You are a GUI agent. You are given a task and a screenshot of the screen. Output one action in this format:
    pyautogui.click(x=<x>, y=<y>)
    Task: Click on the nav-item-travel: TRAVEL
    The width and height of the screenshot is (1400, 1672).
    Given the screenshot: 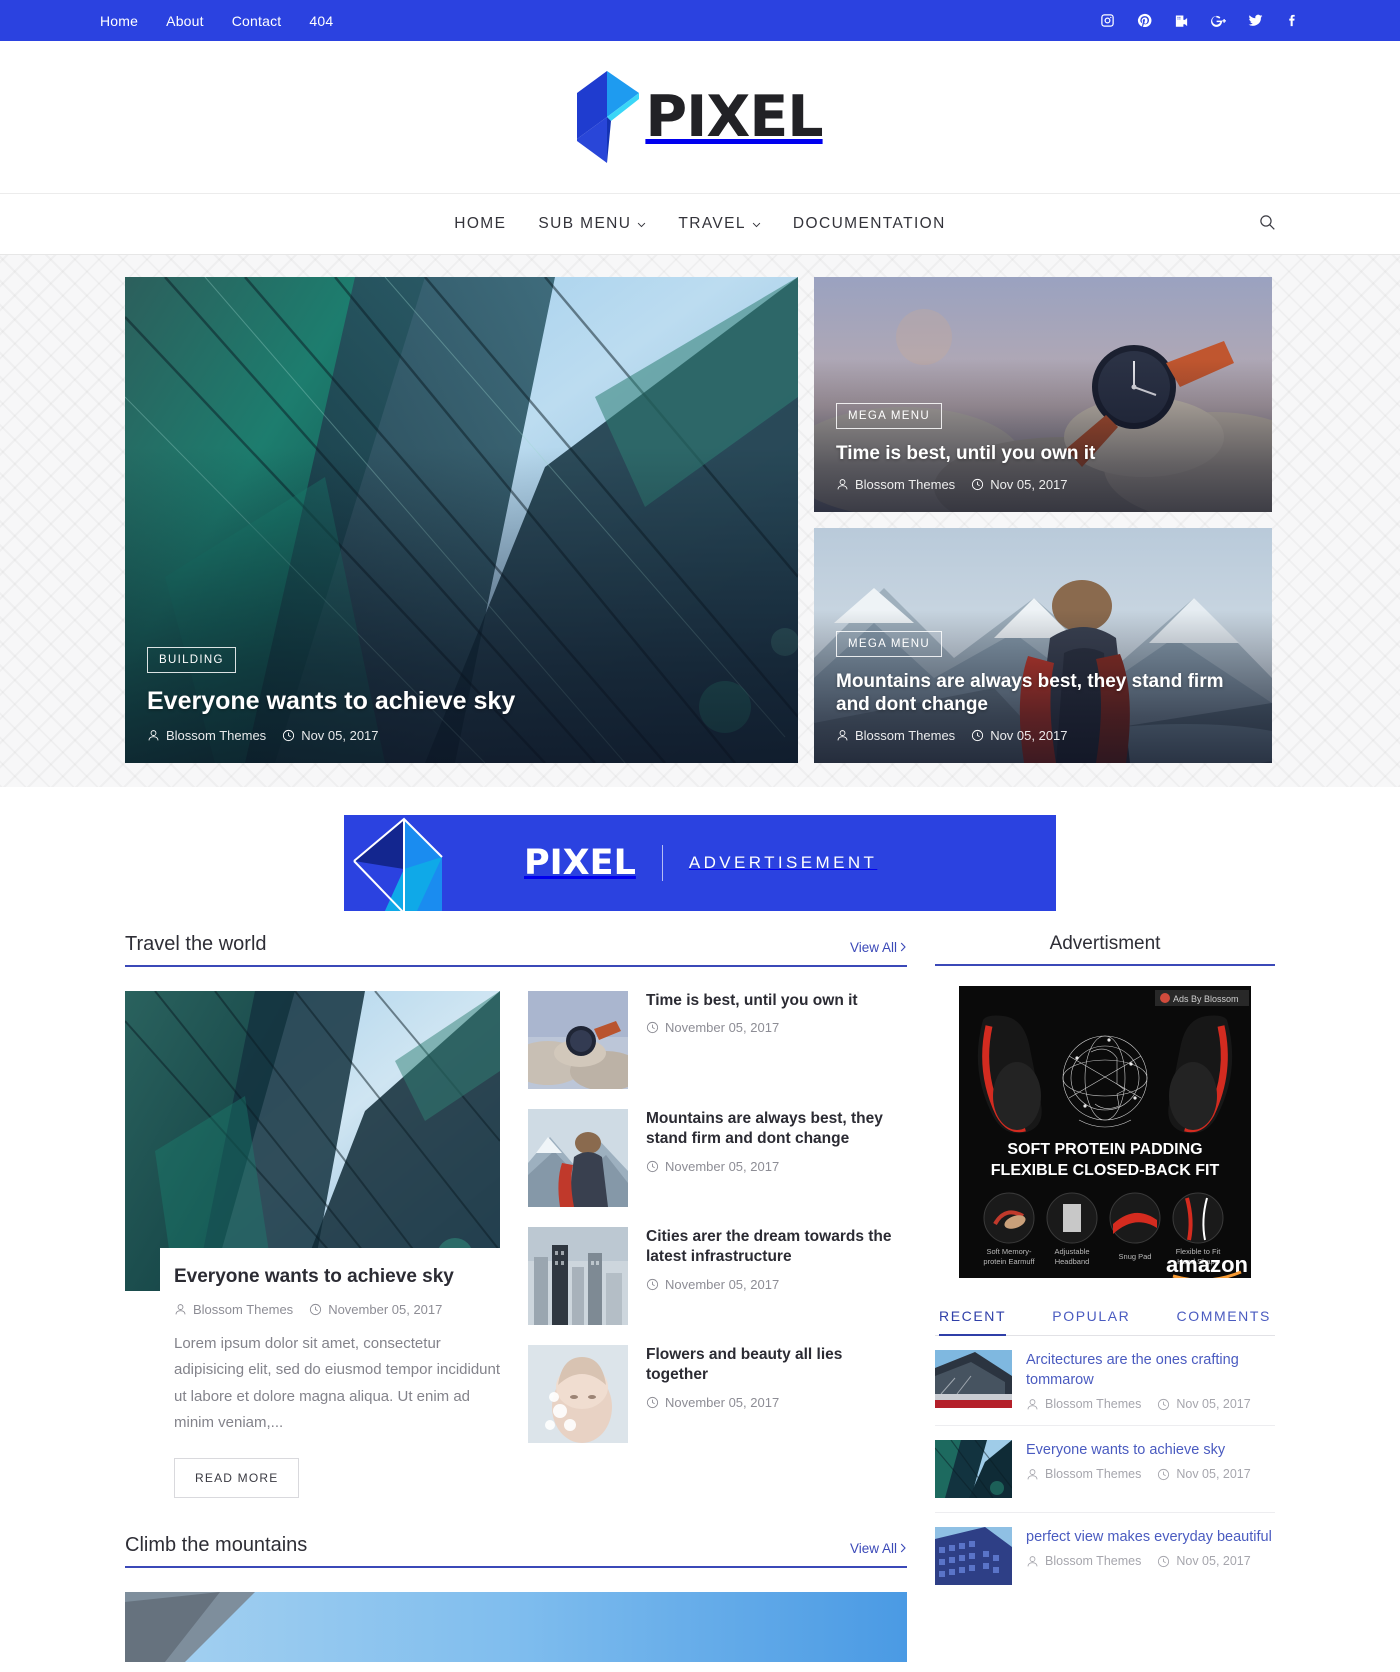 What is the action you would take?
    pyautogui.click(x=719, y=224)
    